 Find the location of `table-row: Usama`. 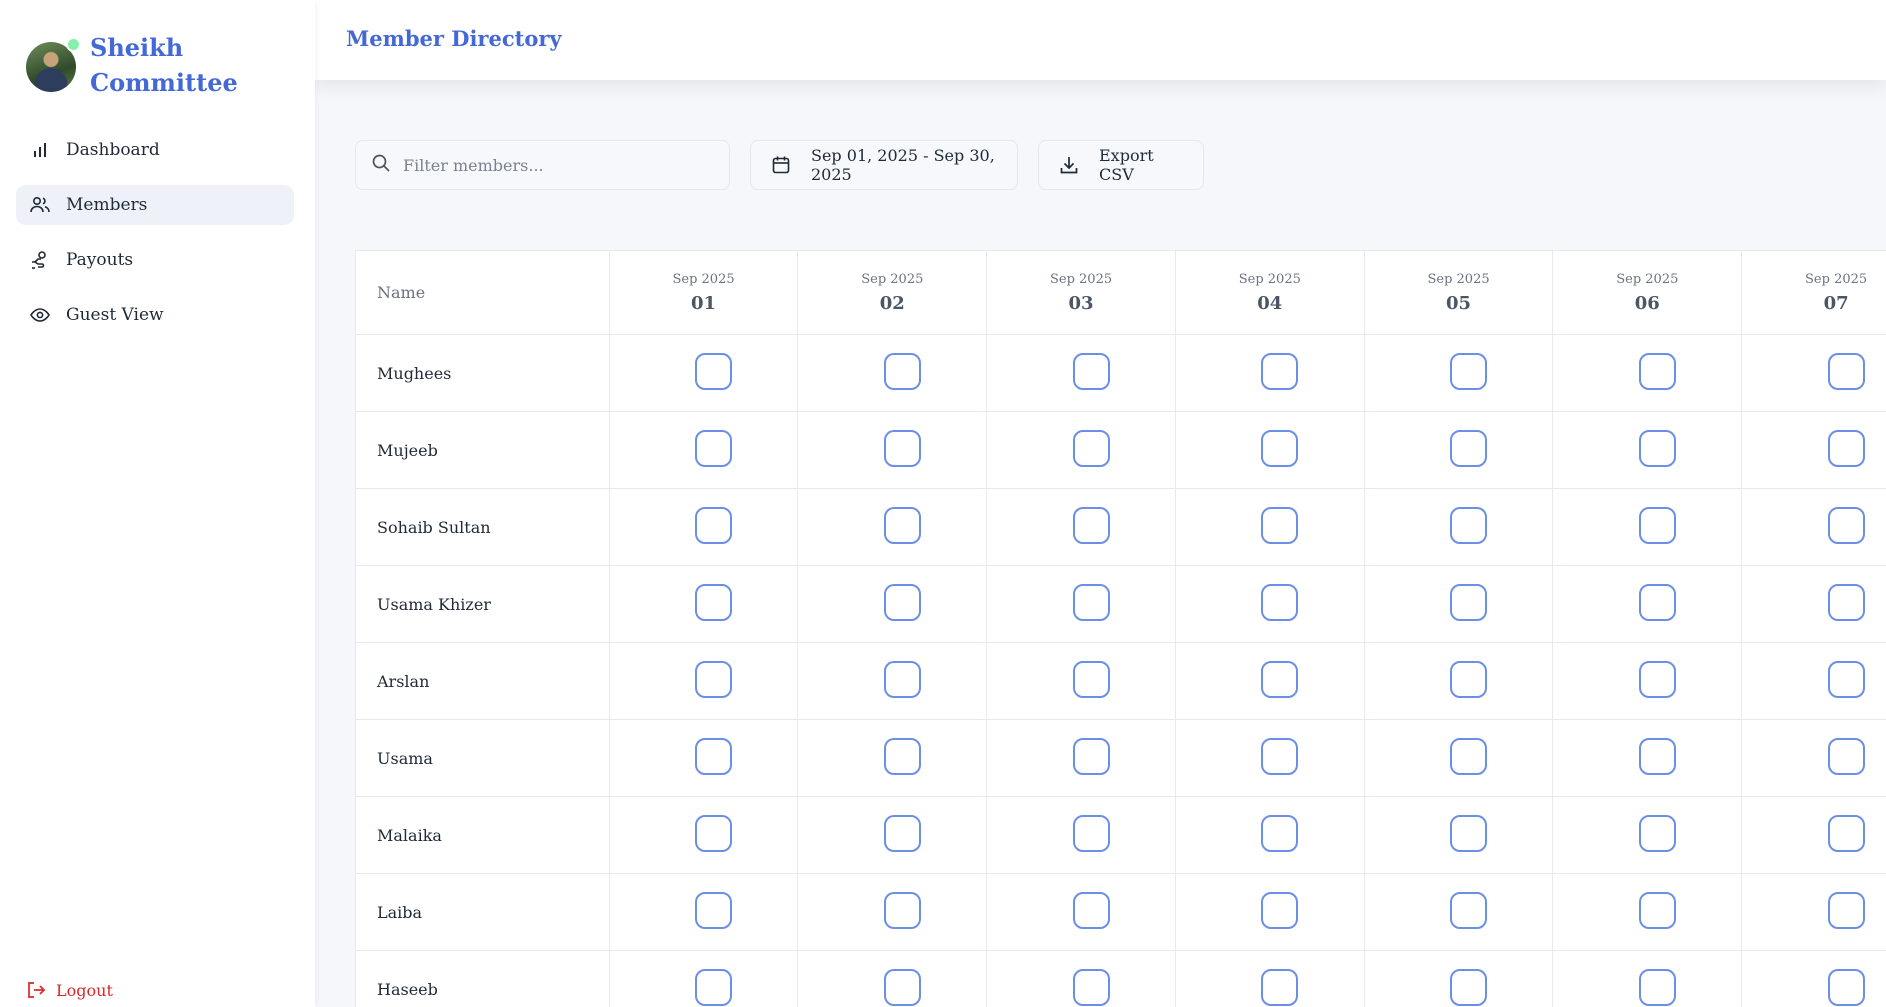

table-row: Usama is located at coordinates (1120, 758).